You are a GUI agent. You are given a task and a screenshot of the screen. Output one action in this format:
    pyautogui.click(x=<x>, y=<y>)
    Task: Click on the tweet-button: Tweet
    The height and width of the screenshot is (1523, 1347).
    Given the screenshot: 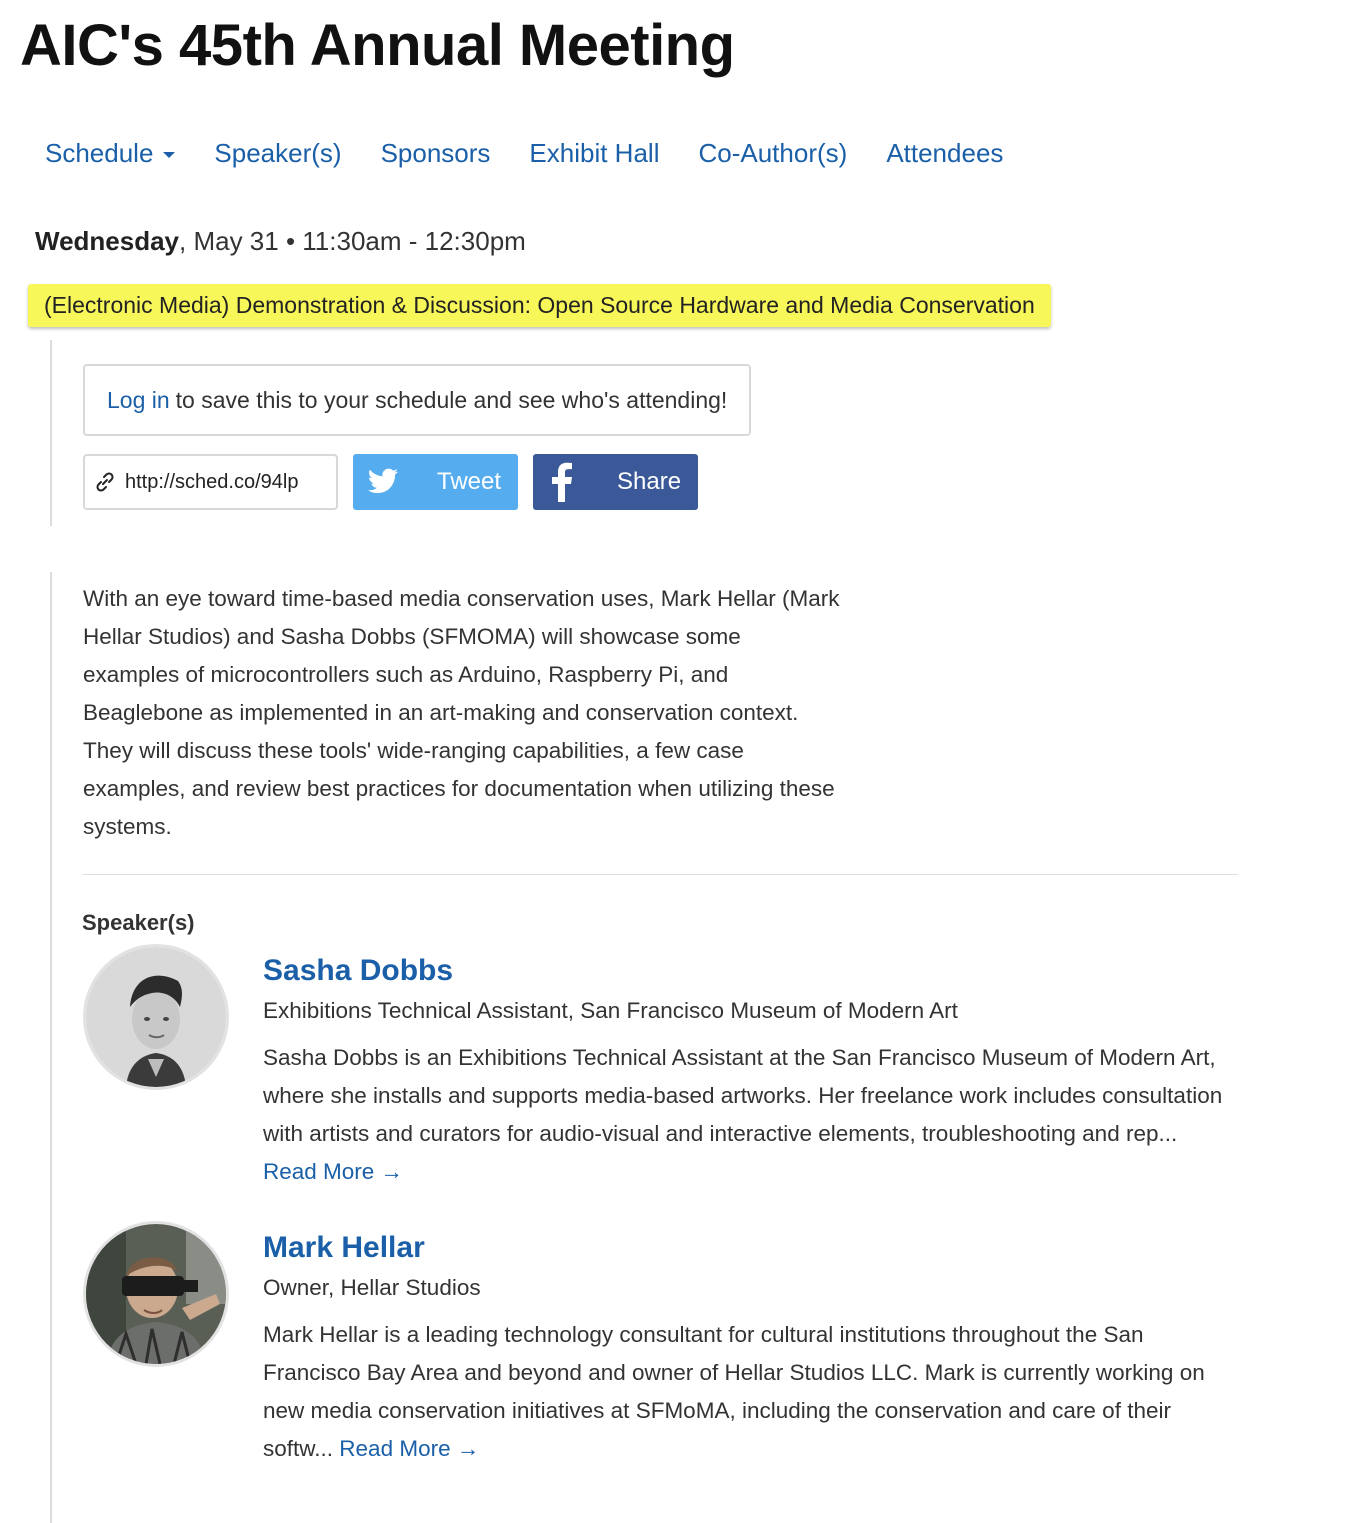 What is the action you would take?
    pyautogui.click(x=435, y=482)
    